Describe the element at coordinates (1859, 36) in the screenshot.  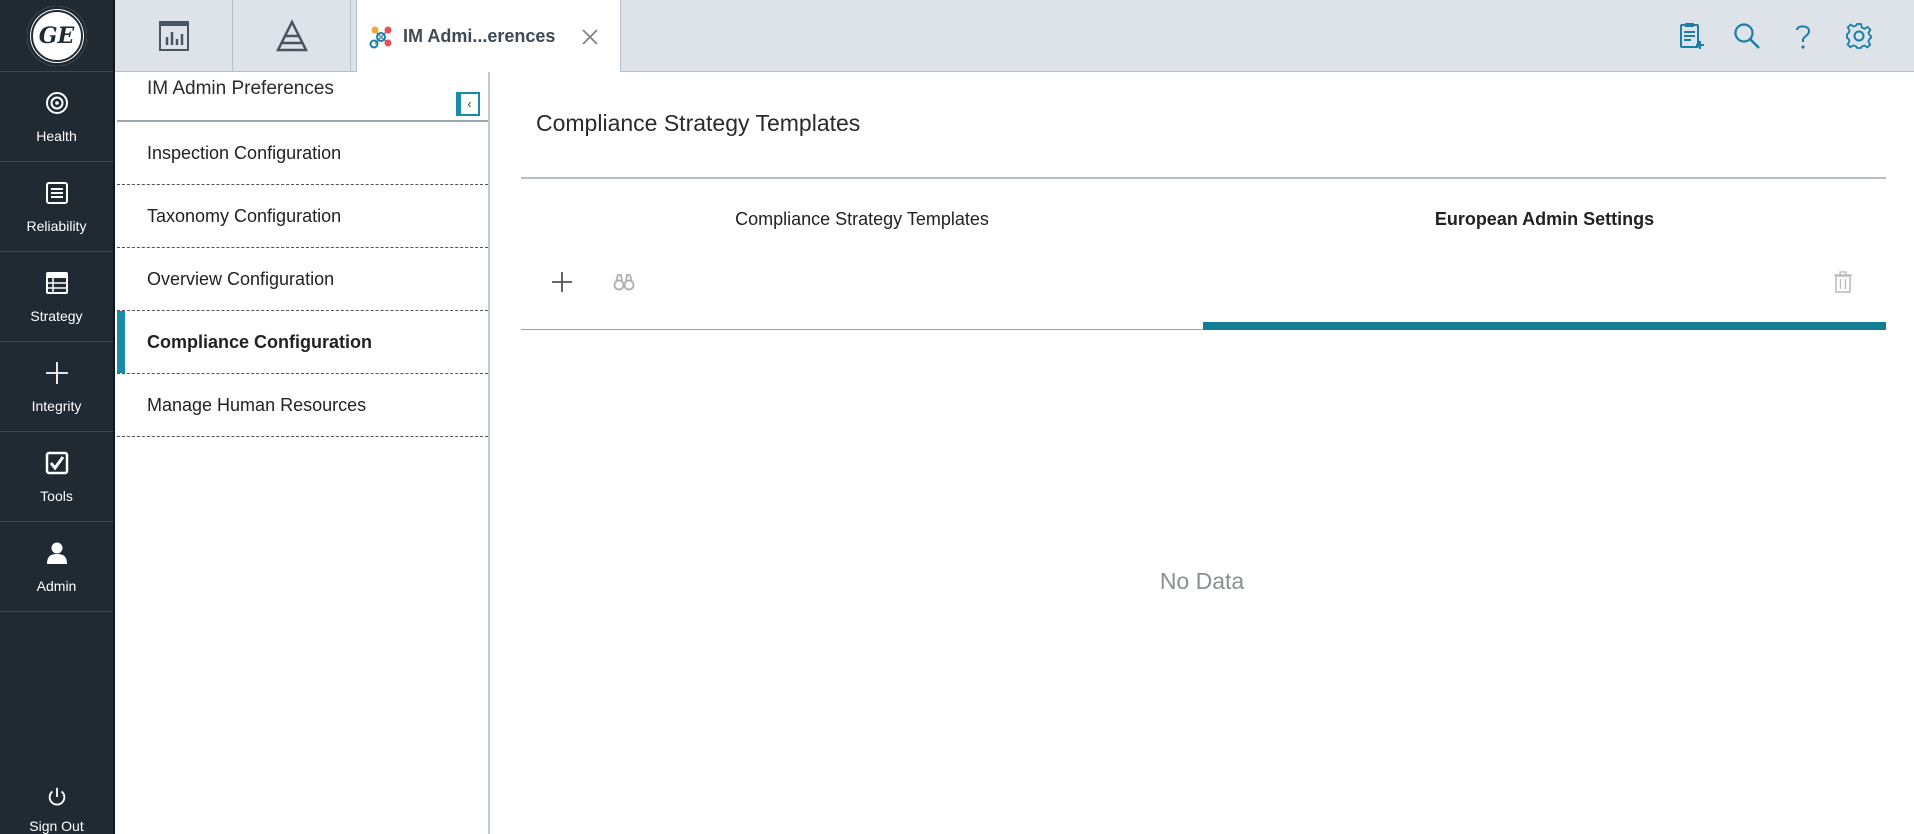
I see `gear-icon` at that location.